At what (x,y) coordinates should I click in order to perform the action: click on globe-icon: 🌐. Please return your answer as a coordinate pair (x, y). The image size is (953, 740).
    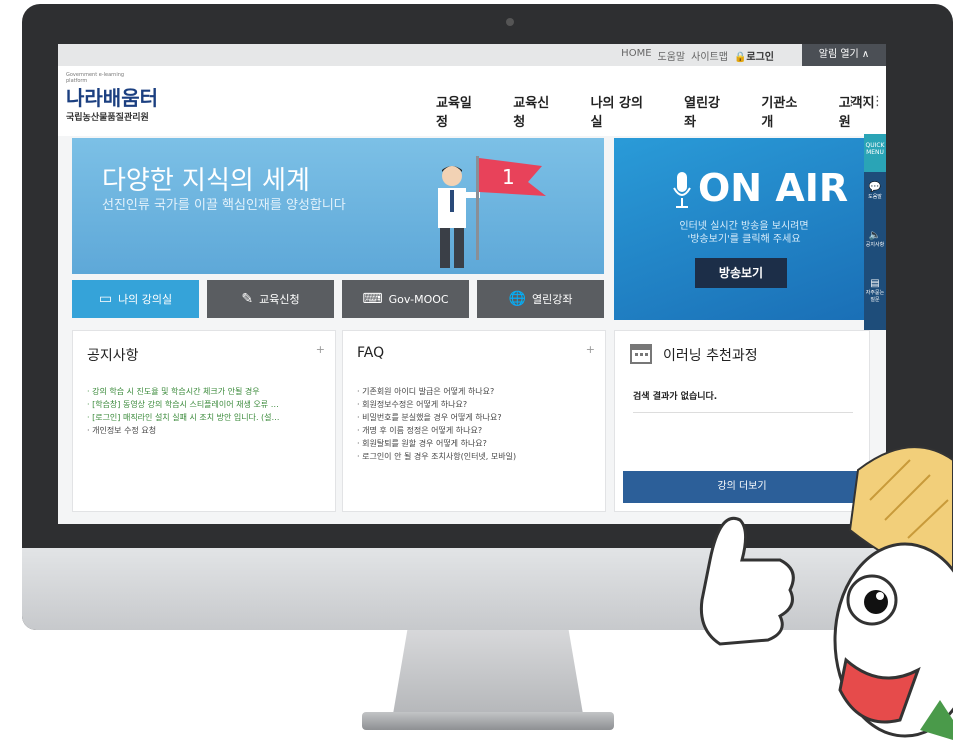
    Looking at the image, I should click on (517, 299).